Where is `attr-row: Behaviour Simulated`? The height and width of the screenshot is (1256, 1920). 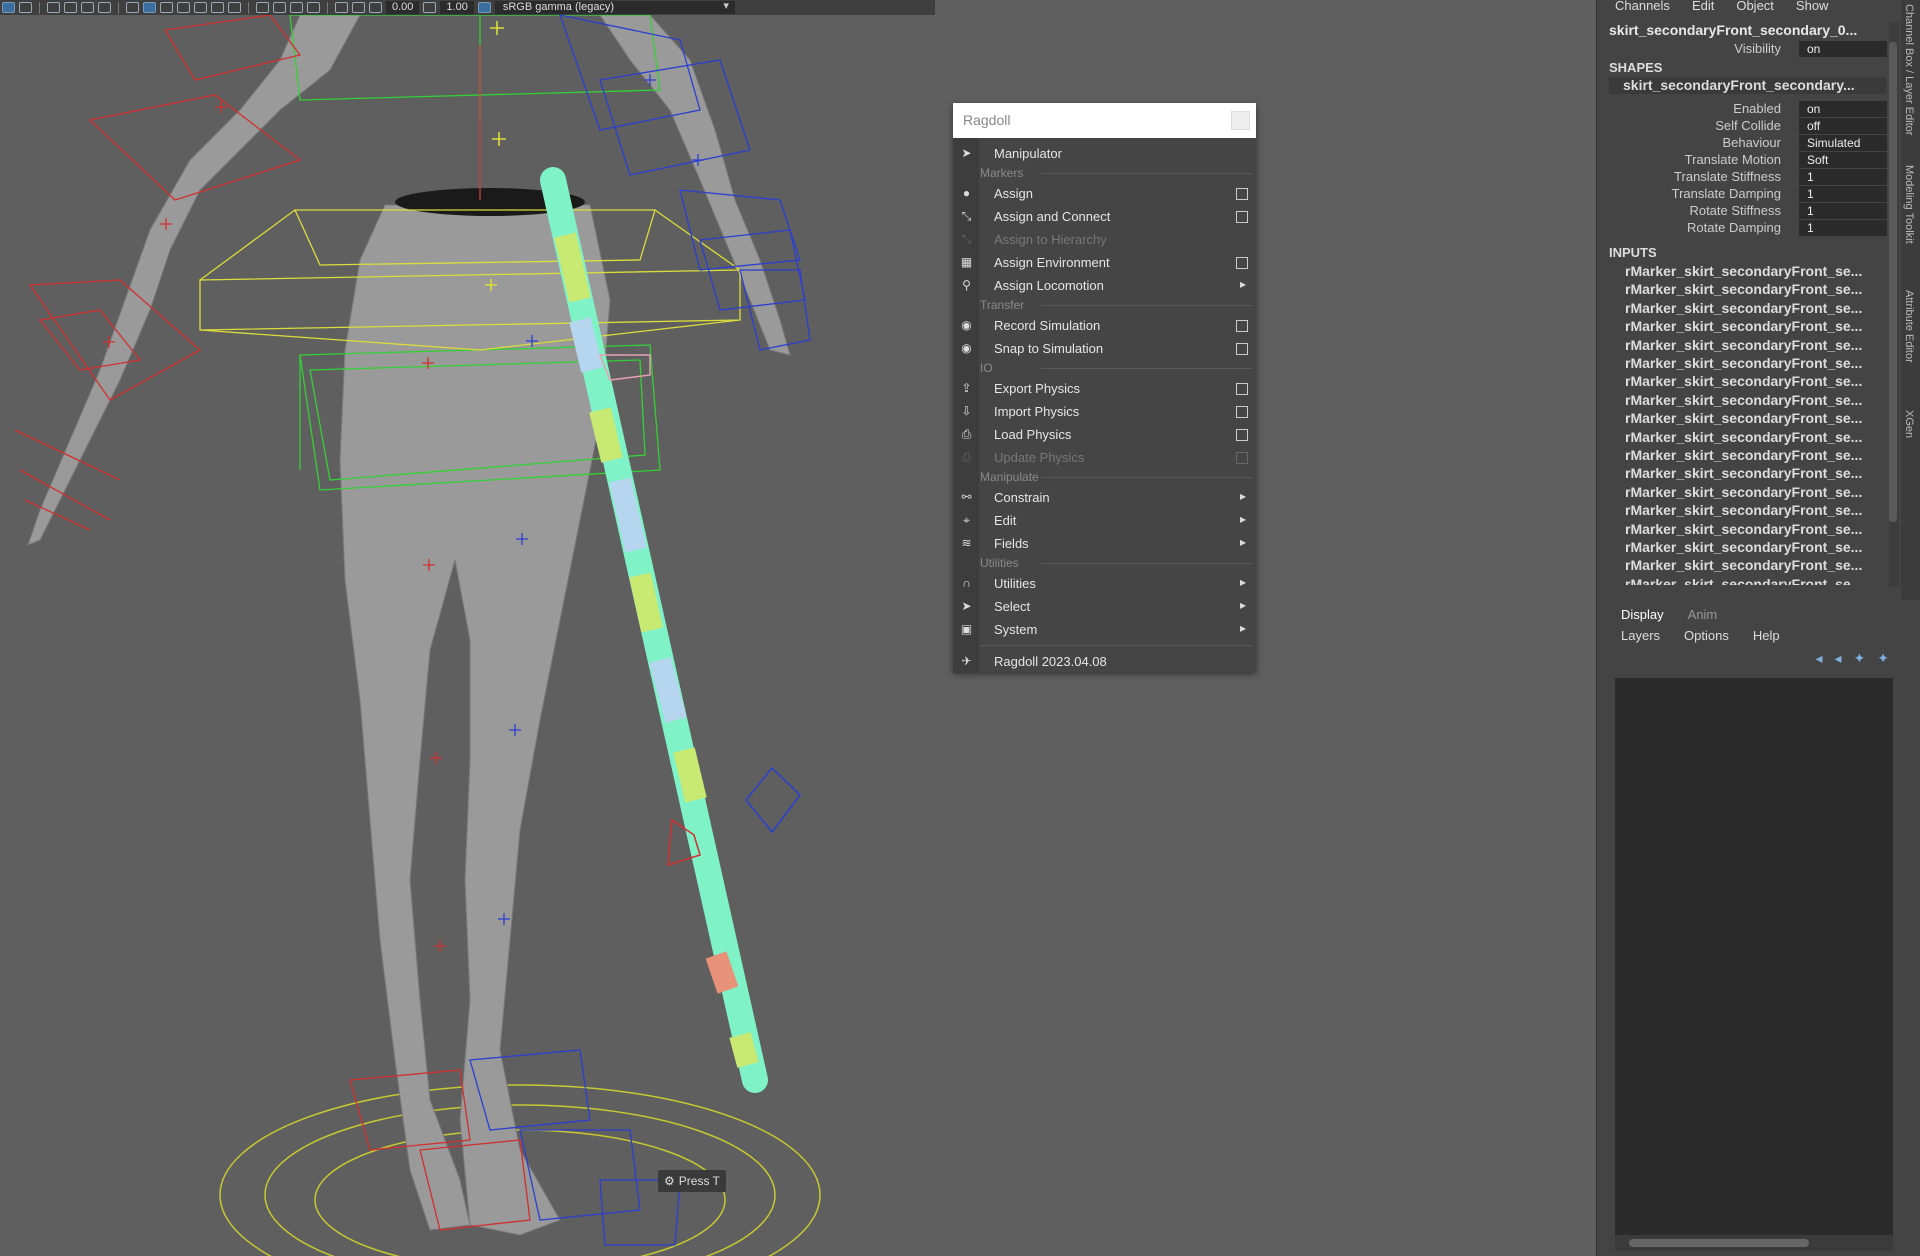 attr-row: Behaviour Simulated is located at coordinates (1742, 143).